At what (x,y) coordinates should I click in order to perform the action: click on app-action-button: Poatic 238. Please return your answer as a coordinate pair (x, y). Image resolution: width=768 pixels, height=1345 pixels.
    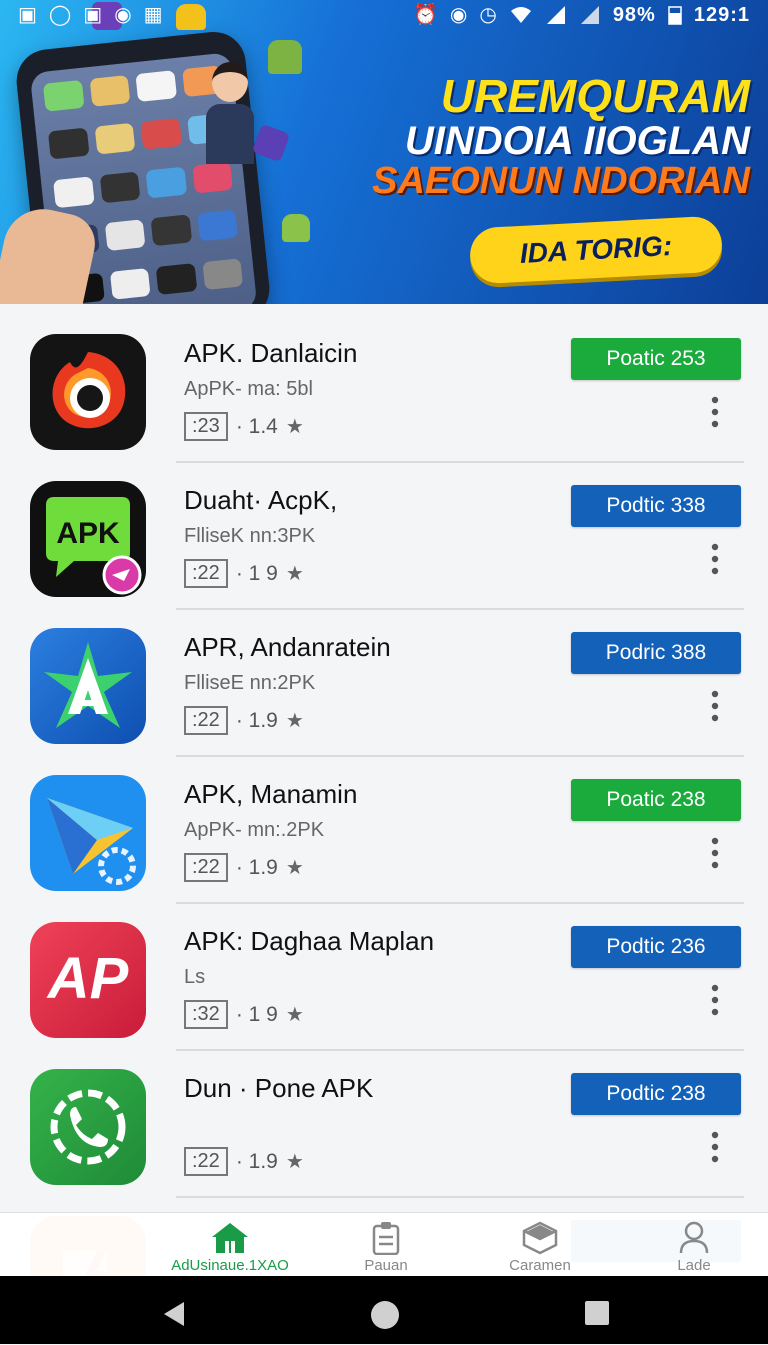
    Looking at the image, I should click on (656, 800).